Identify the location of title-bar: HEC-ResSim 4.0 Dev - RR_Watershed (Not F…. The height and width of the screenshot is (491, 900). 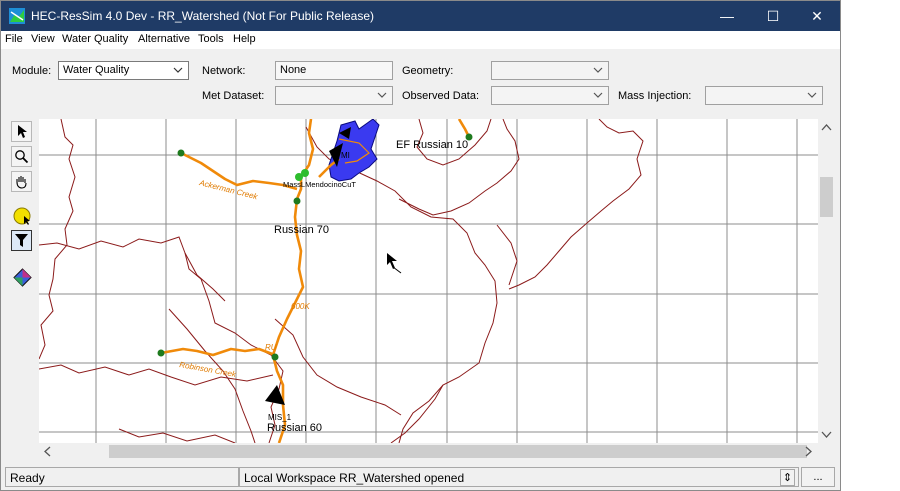
(420, 16).